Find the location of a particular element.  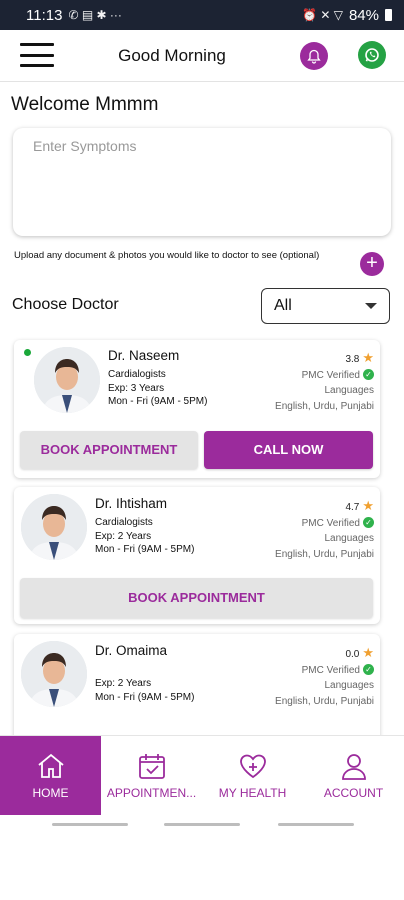

system-nav-back is located at coordinates (316, 824).